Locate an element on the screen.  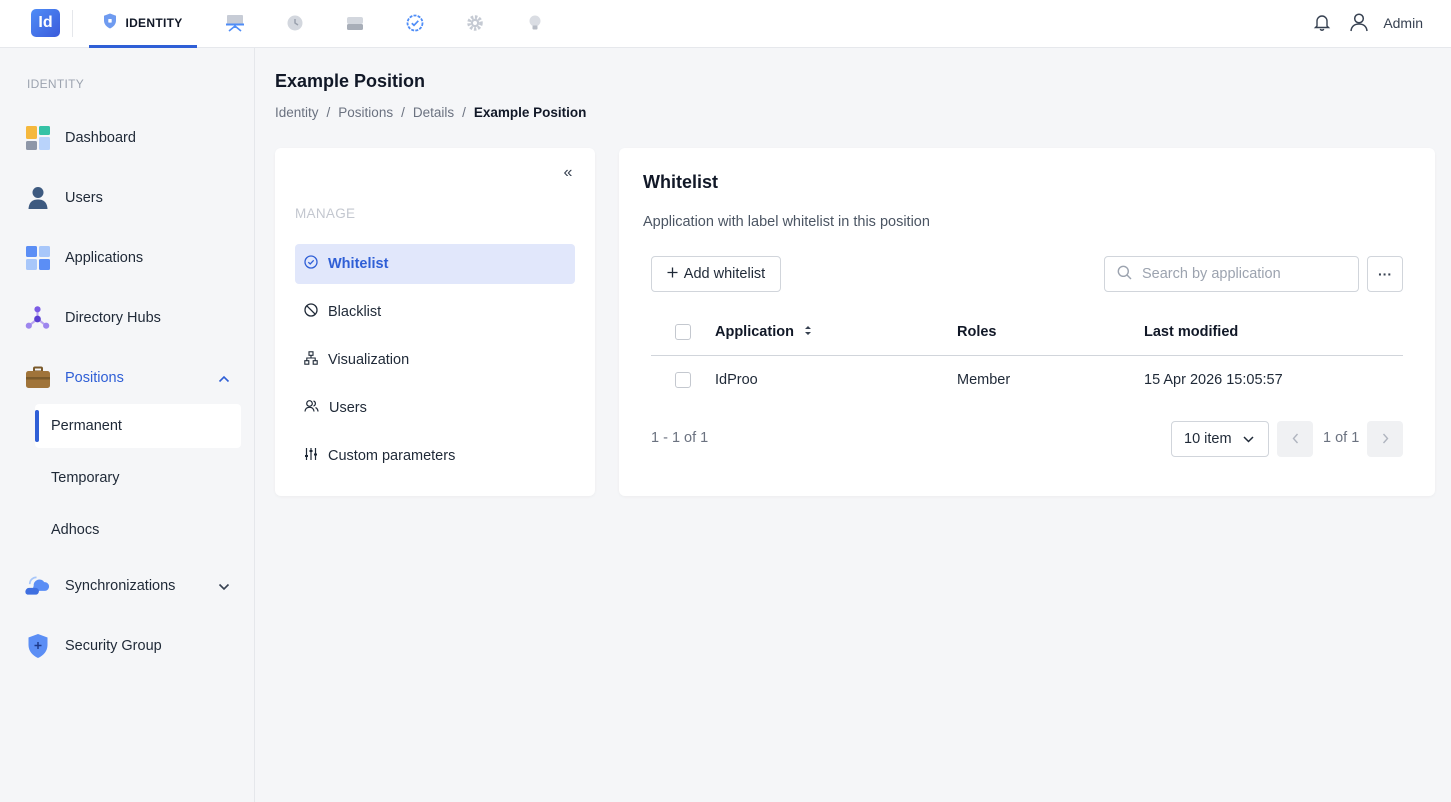
column-label: Roles is located at coordinates (977, 332).